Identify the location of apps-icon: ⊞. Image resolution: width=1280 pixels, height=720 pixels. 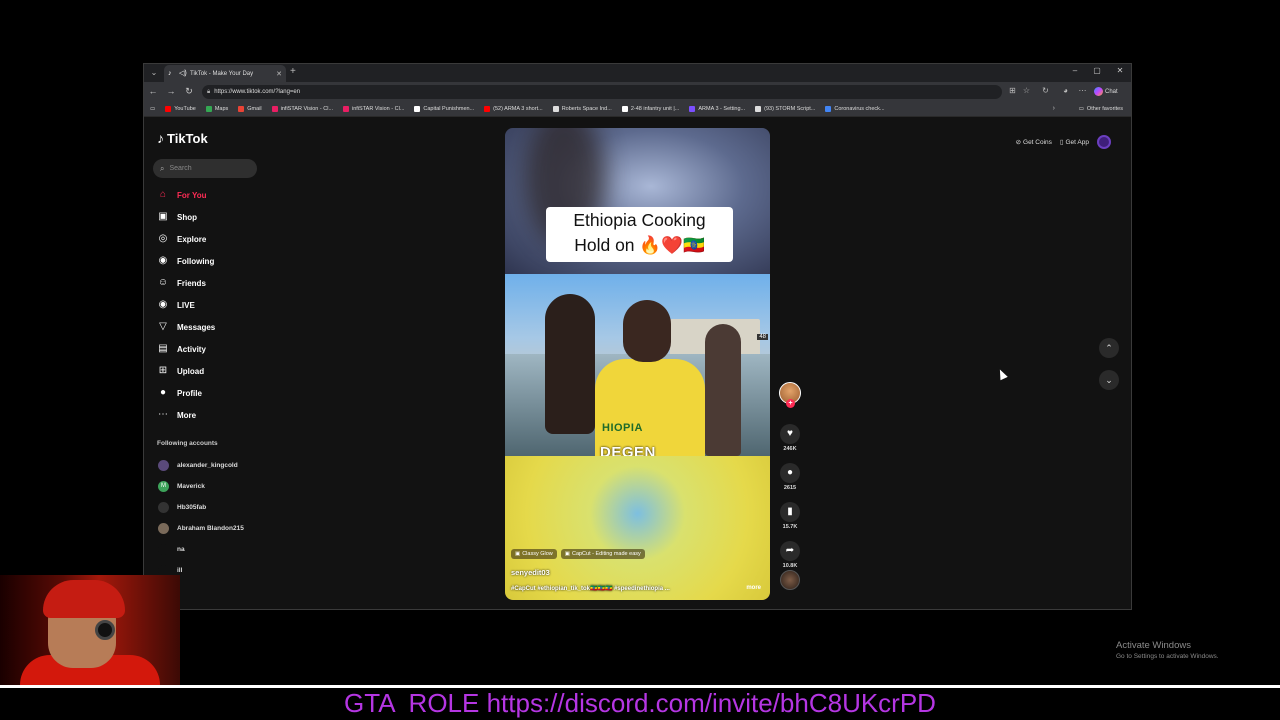
(1012, 90).